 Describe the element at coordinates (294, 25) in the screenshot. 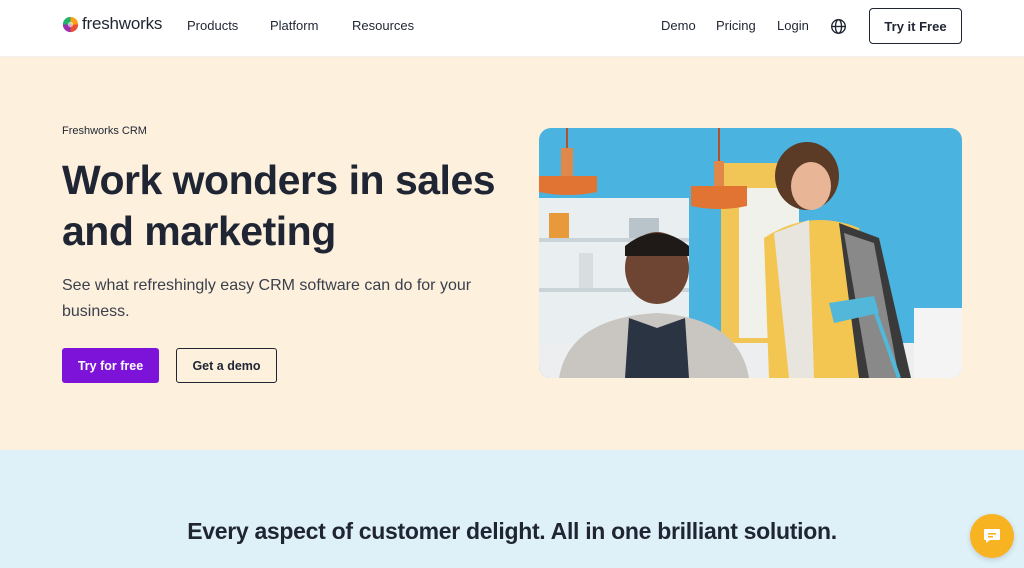

I see `nav-link-platform: Platform` at that location.